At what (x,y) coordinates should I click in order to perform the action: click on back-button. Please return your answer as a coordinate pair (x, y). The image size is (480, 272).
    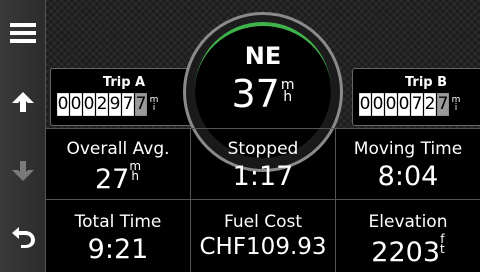
    Looking at the image, I should click on (22, 236).